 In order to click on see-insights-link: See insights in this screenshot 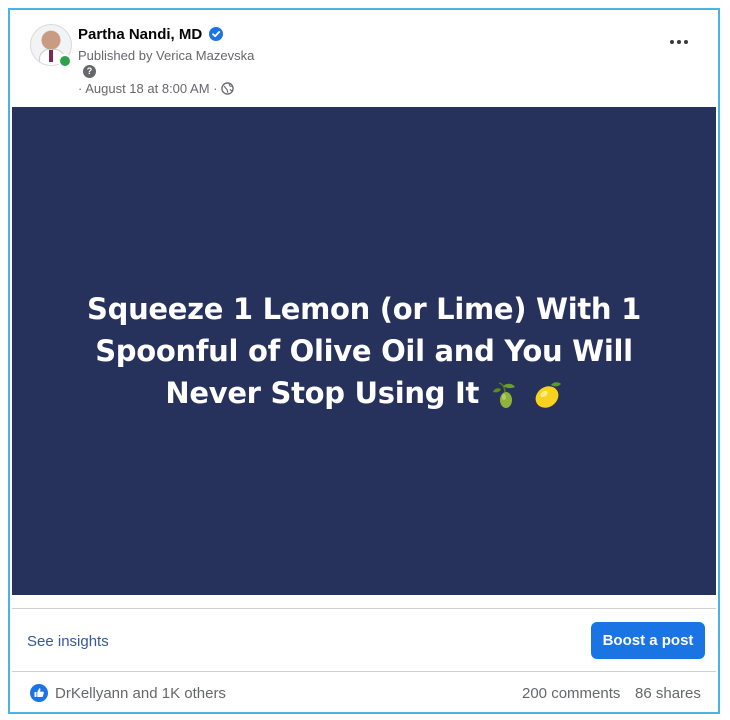, I will do `click(68, 641)`.